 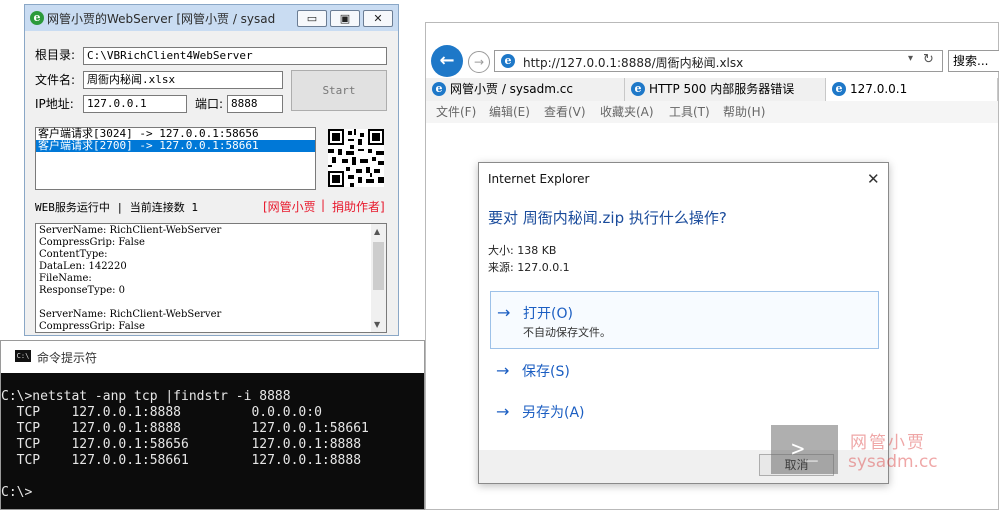 What do you see at coordinates (209, 104) in the screenshot?
I see `port-label: 端口:` at bounding box center [209, 104].